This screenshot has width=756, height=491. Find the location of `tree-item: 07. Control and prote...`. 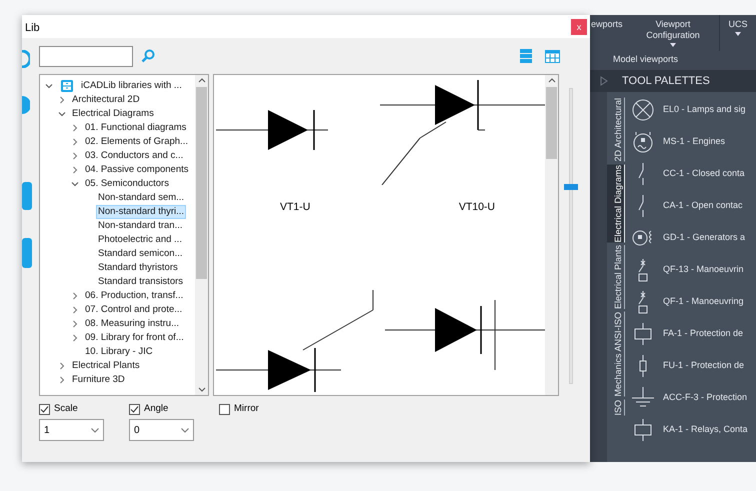

tree-item: 07. Control and prote... is located at coordinates (133, 310).